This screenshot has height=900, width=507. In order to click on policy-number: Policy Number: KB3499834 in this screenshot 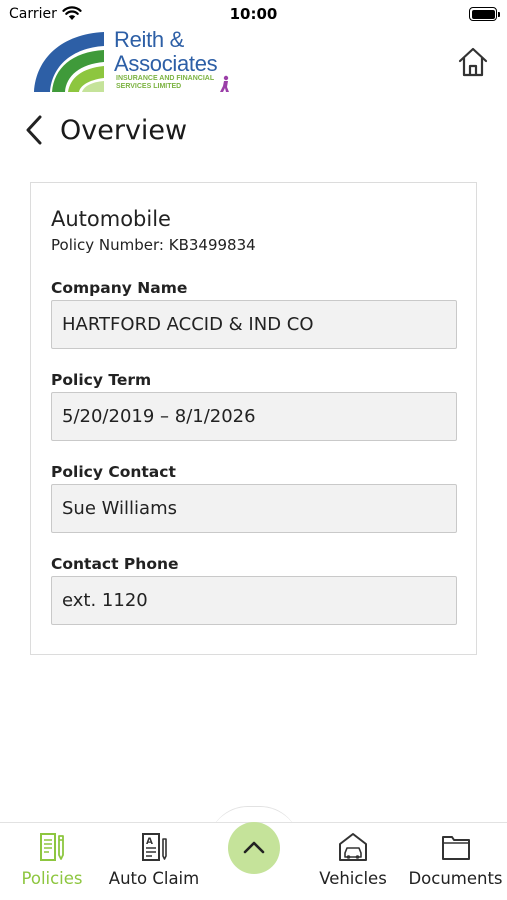, I will do `click(153, 245)`.